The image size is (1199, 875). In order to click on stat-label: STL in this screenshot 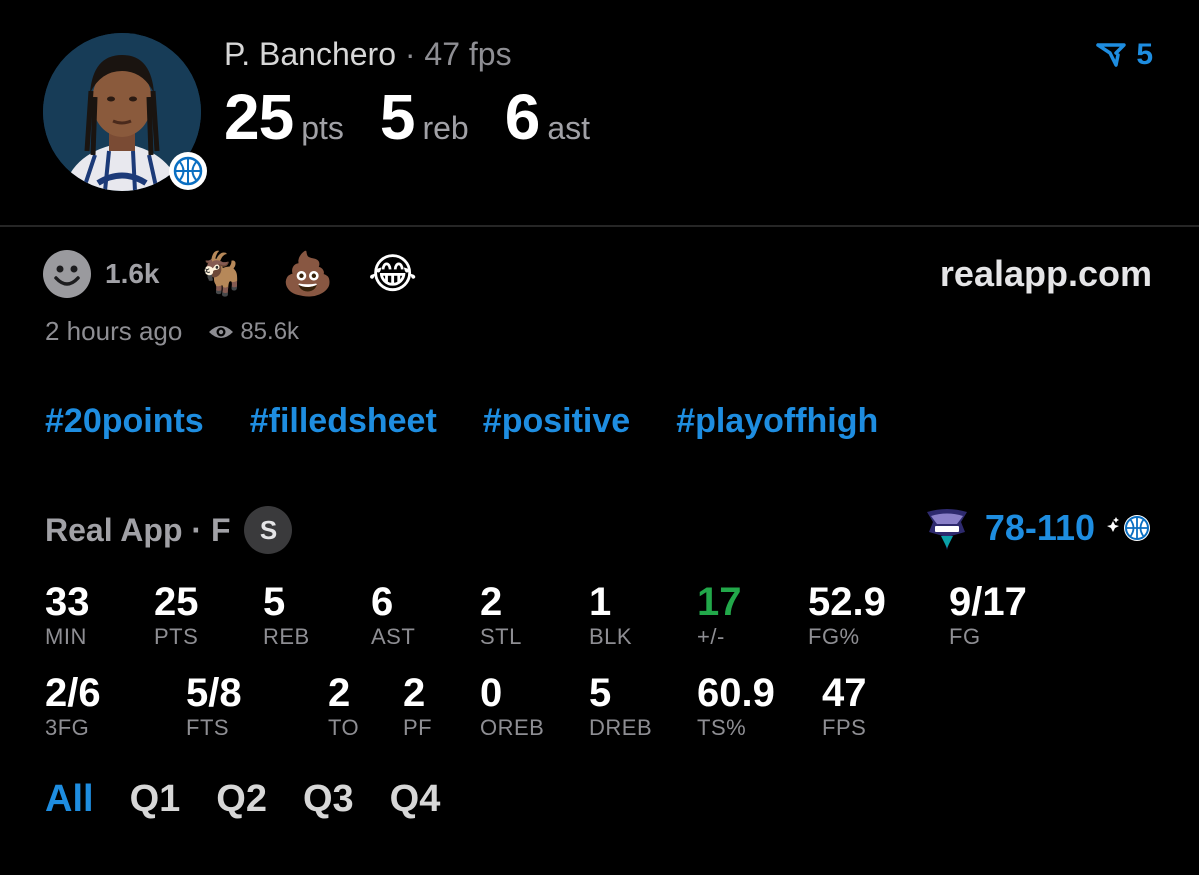, I will do `click(501, 636)`.